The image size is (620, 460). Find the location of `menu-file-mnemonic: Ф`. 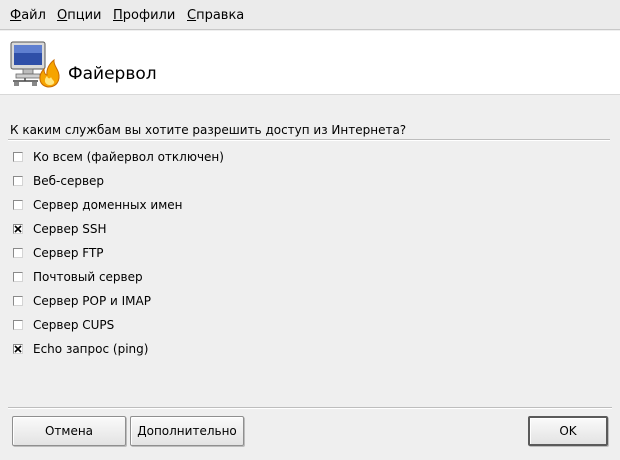

menu-file-mnemonic: Ф is located at coordinates (16, 15).